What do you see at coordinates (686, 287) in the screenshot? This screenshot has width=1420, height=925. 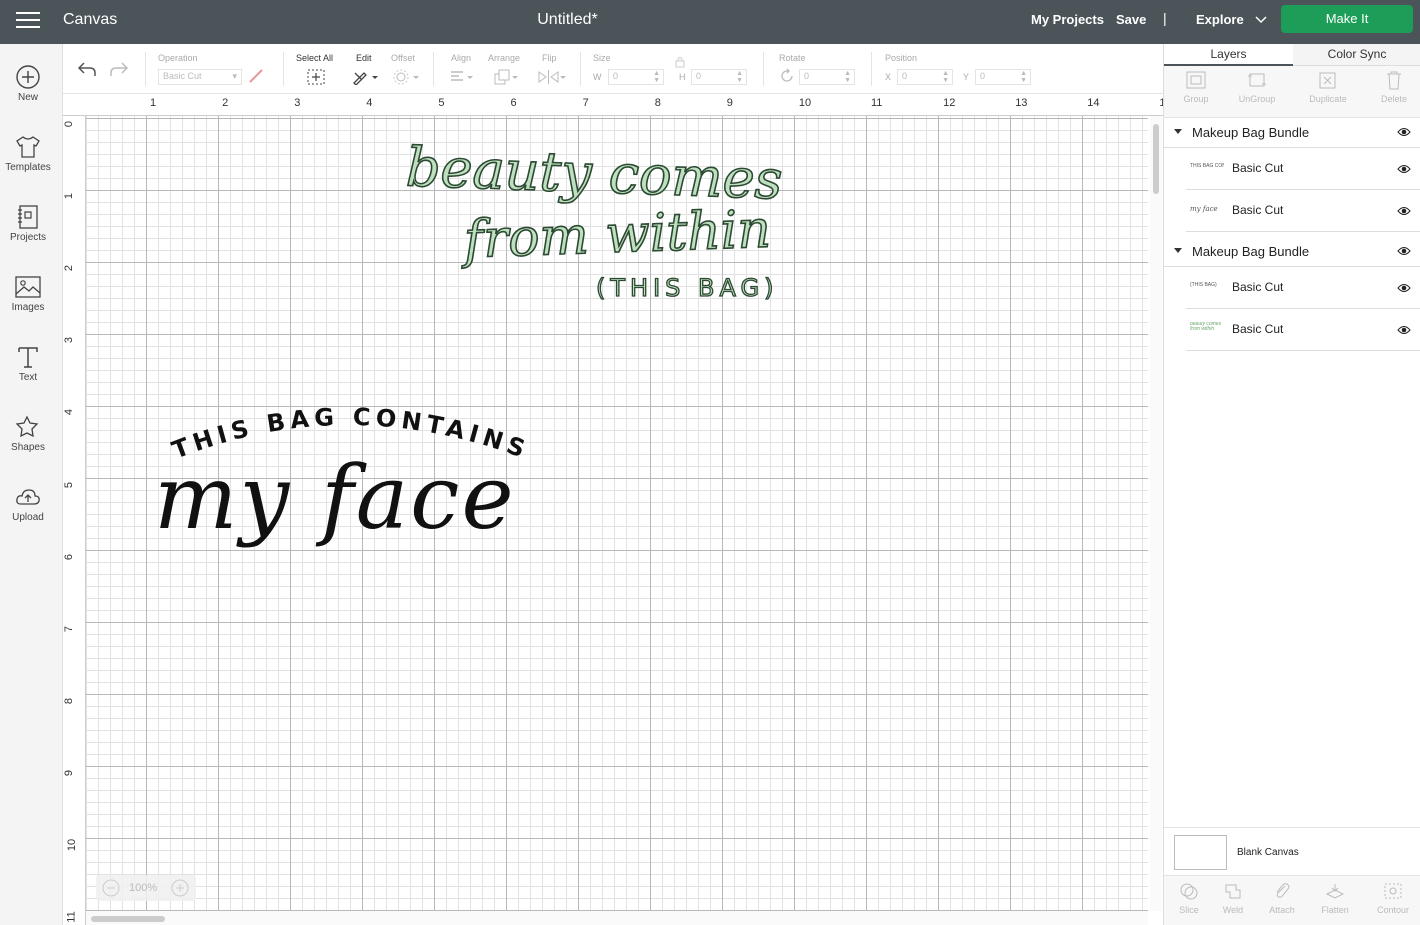 I see `design-this-bag: (THIS BAG)` at bounding box center [686, 287].